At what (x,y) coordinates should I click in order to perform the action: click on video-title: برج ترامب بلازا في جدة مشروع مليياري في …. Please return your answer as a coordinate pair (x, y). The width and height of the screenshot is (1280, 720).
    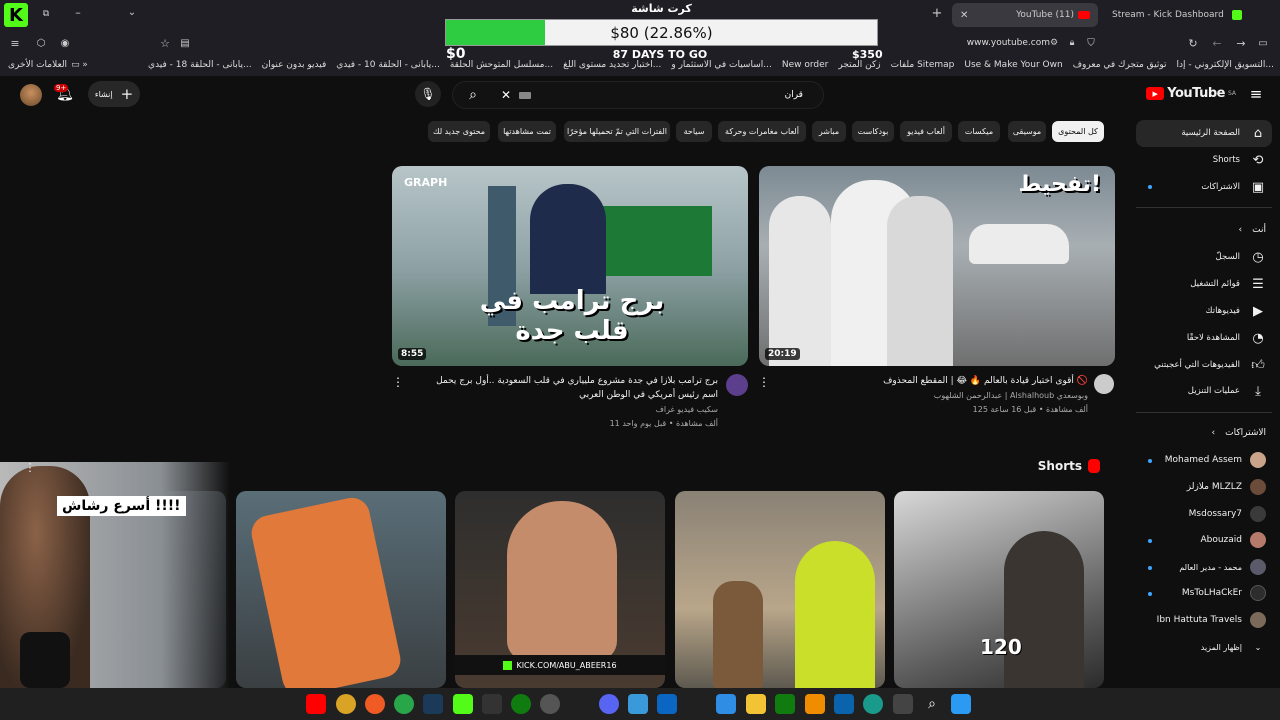
    Looking at the image, I should click on (568, 388).